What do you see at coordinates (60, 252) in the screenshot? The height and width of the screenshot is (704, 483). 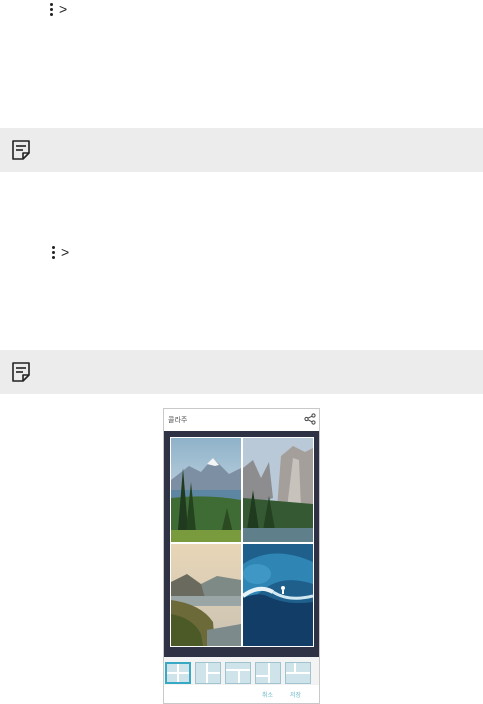 I see `menu-path-2: >` at bounding box center [60, 252].